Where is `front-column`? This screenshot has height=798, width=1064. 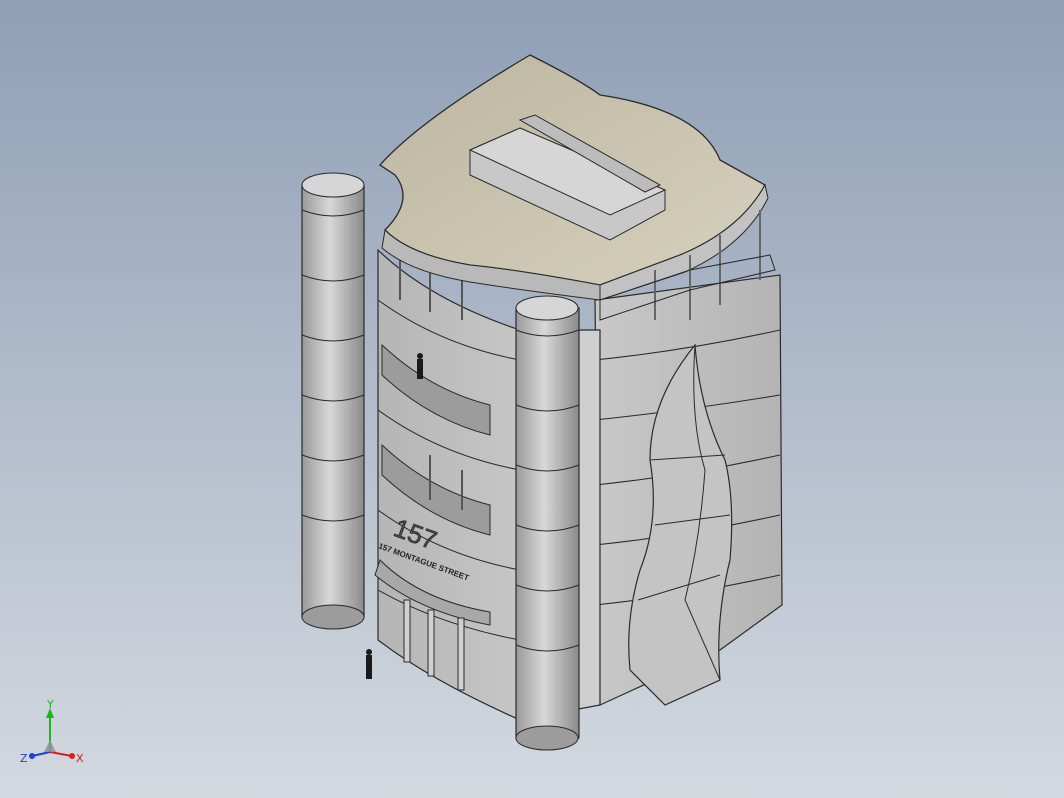
front-column is located at coordinates (547, 523).